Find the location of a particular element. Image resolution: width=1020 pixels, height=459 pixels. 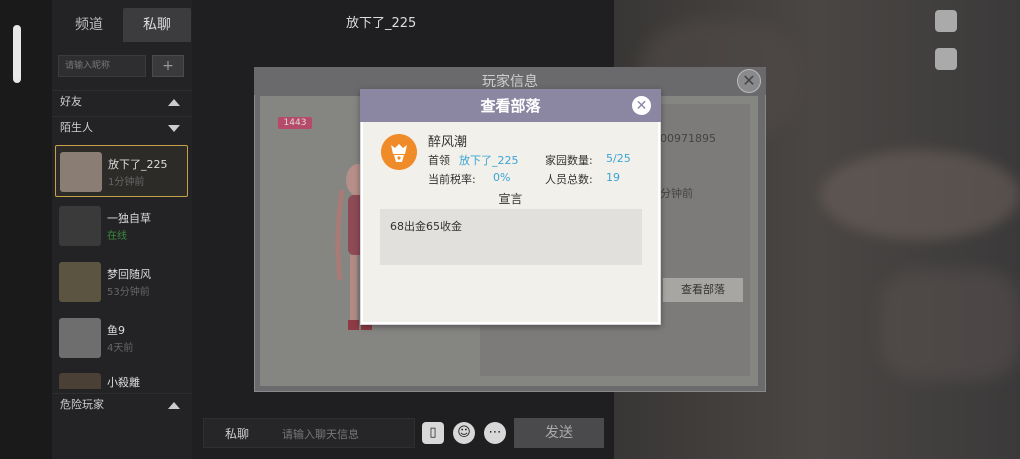

section-label: 危险玩家 is located at coordinates (82, 404).